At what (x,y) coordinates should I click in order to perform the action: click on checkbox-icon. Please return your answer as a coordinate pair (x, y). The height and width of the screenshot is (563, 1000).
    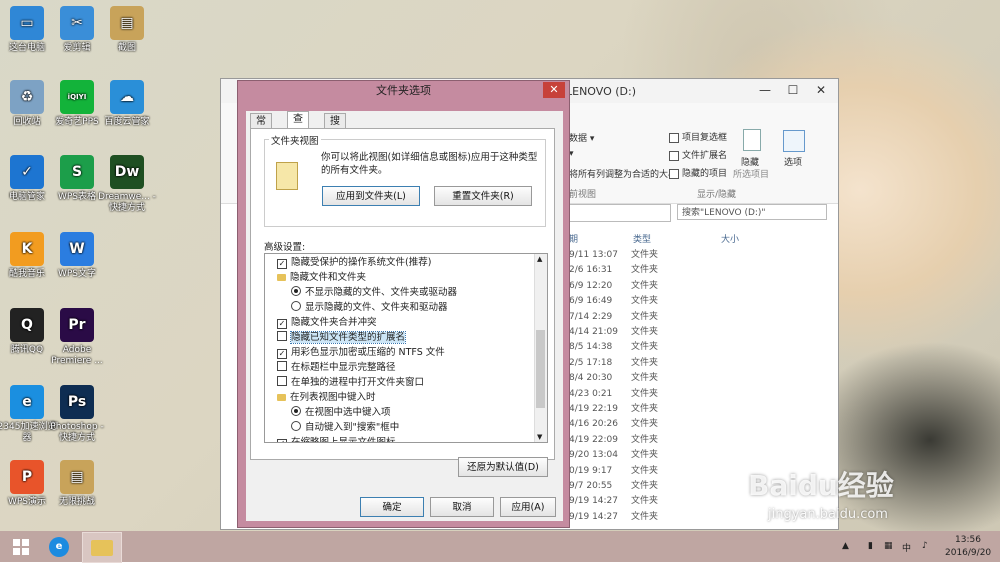
    Looking at the image, I should click on (674, 137).